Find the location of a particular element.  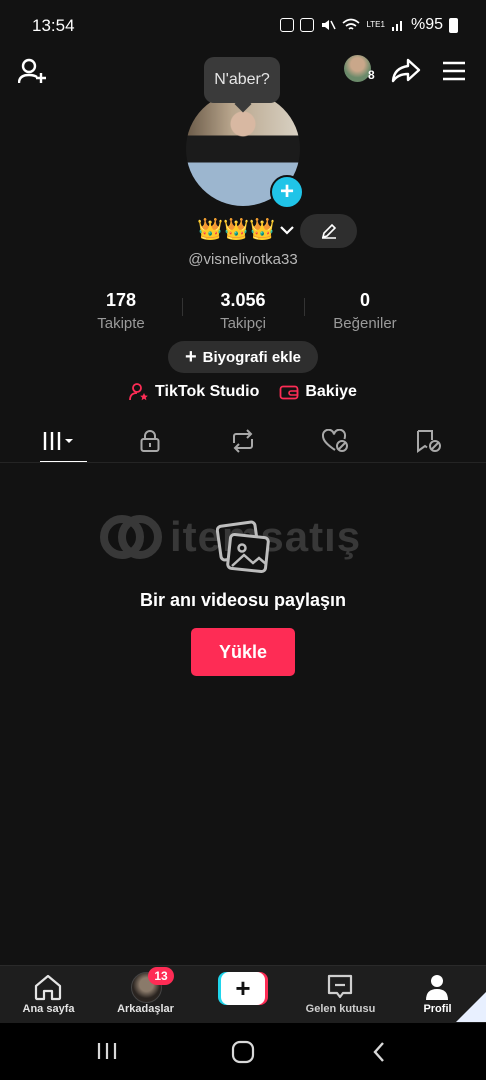

balance-link: Bakiye is located at coordinates (318, 392).